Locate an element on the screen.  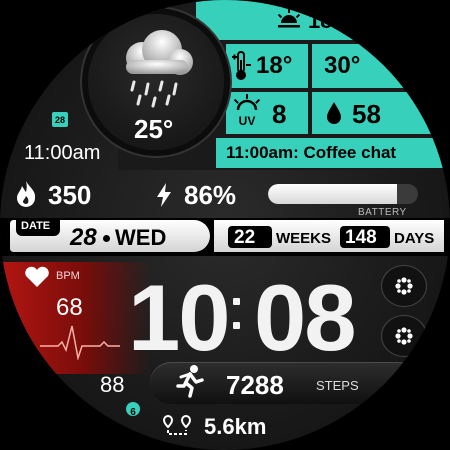
current-temp: 25° is located at coordinates (154, 129).